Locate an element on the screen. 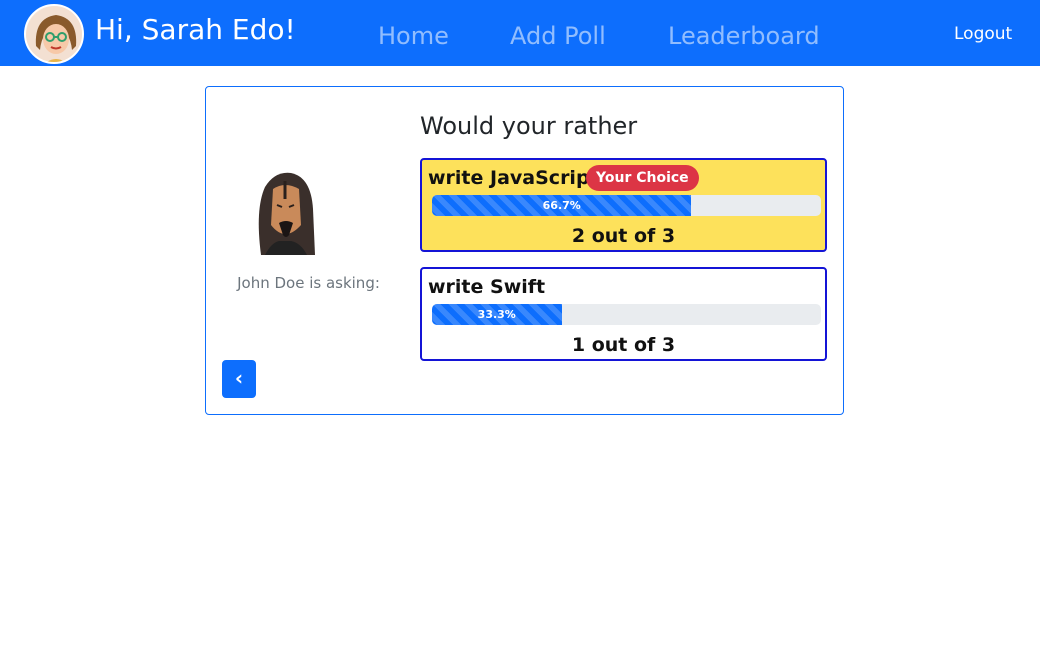 The image size is (1040, 656). progress-bar: 66.7% is located at coordinates (626, 205).